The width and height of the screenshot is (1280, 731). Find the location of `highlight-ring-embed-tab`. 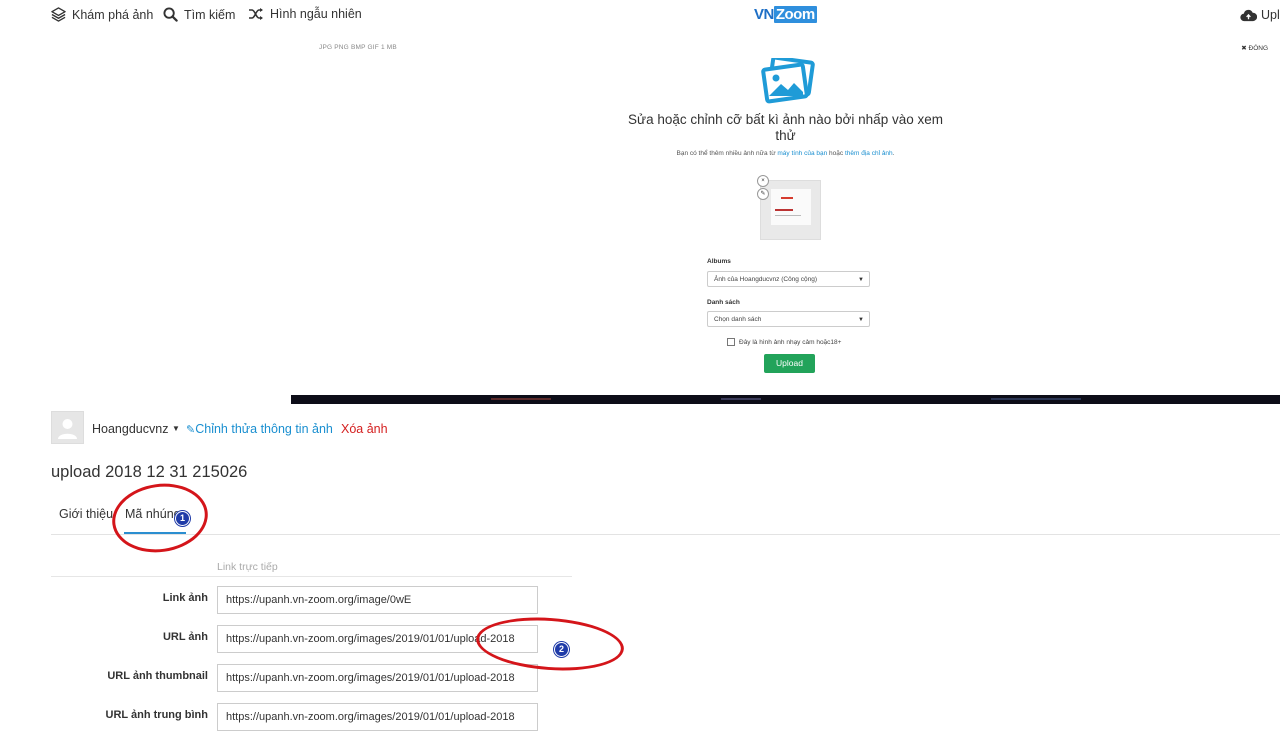

highlight-ring-embed-tab is located at coordinates (160, 518).